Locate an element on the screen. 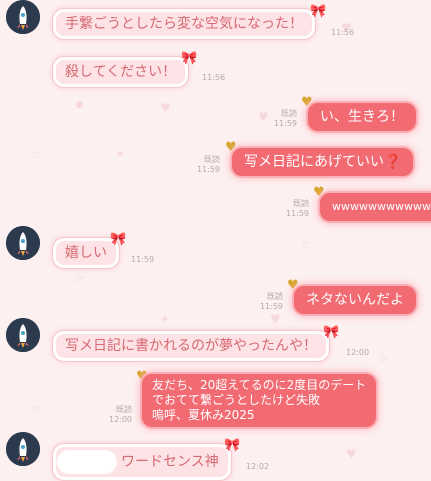 The height and width of the screenshot is (481, 431). outgoing-message-bubble: 写メ日記にあげていい❓ is located at coordinates (323, 162).